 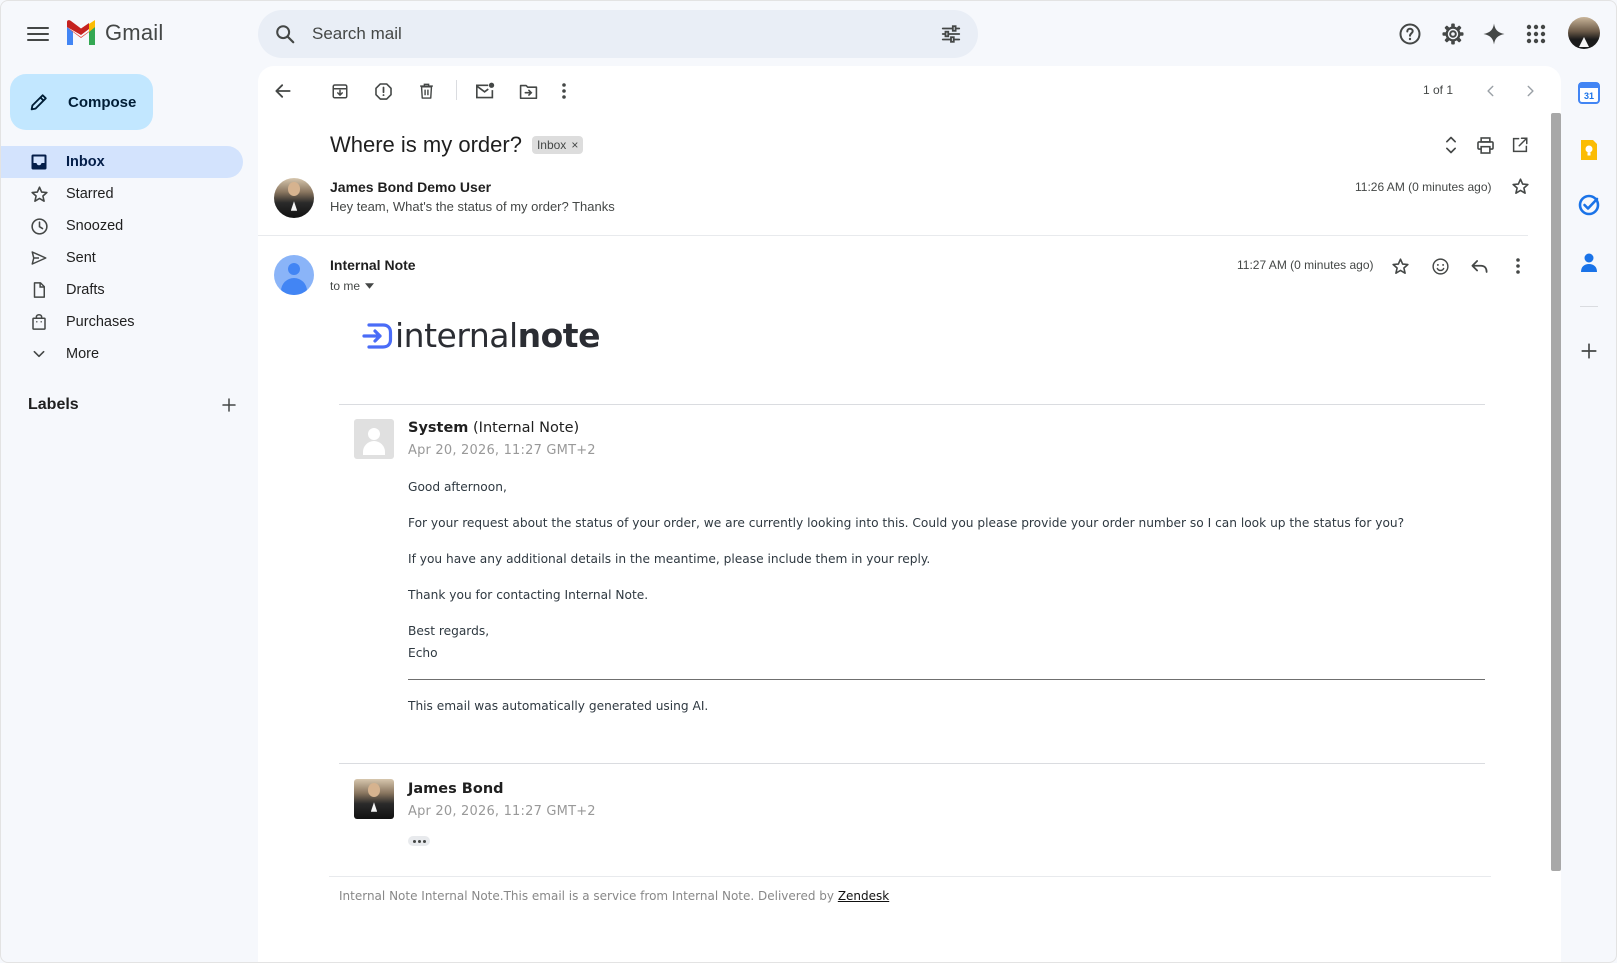 I want to click on scrollbar-thumb, so click(x=1556, y=492).